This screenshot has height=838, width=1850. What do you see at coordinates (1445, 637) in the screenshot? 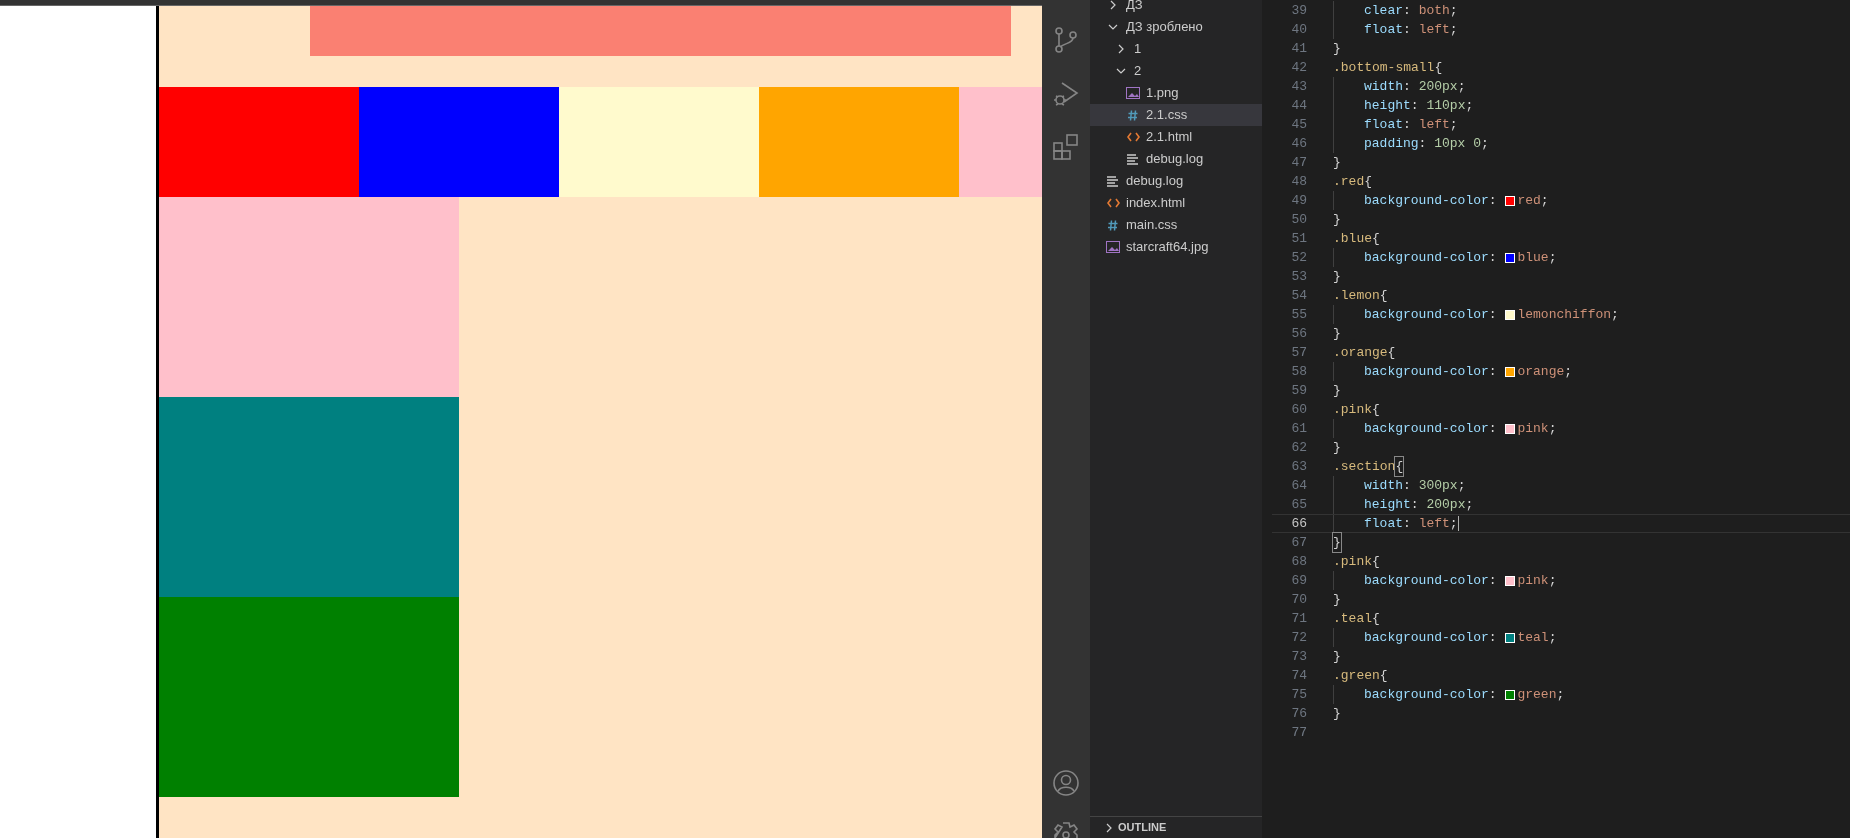
I see `code-line: background-color: teal;` at bounding box center [1445, 637].